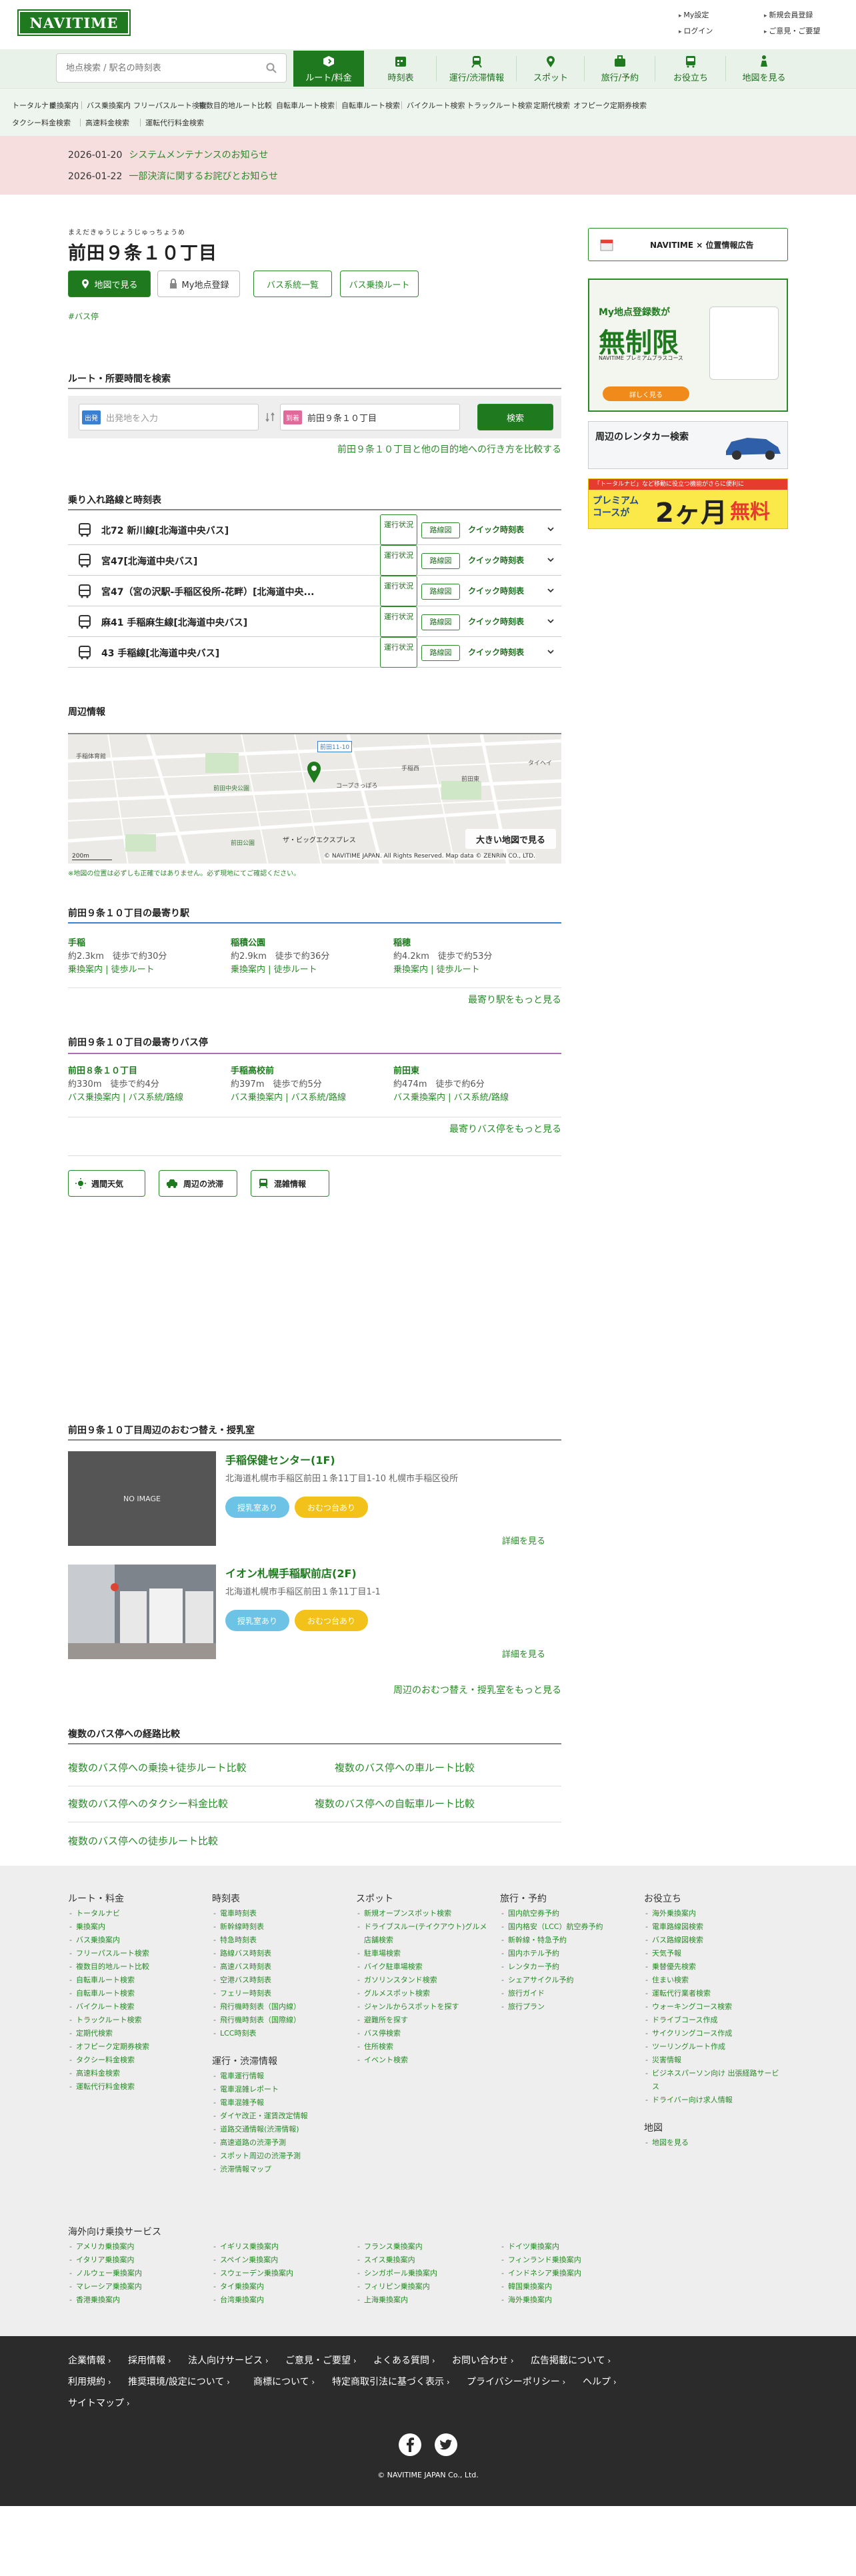  What do you see at coordinates (278, 2247) in the screenshot?
I see `footer-link: イギリス乗換案内` at bounding box center [278, 2247].